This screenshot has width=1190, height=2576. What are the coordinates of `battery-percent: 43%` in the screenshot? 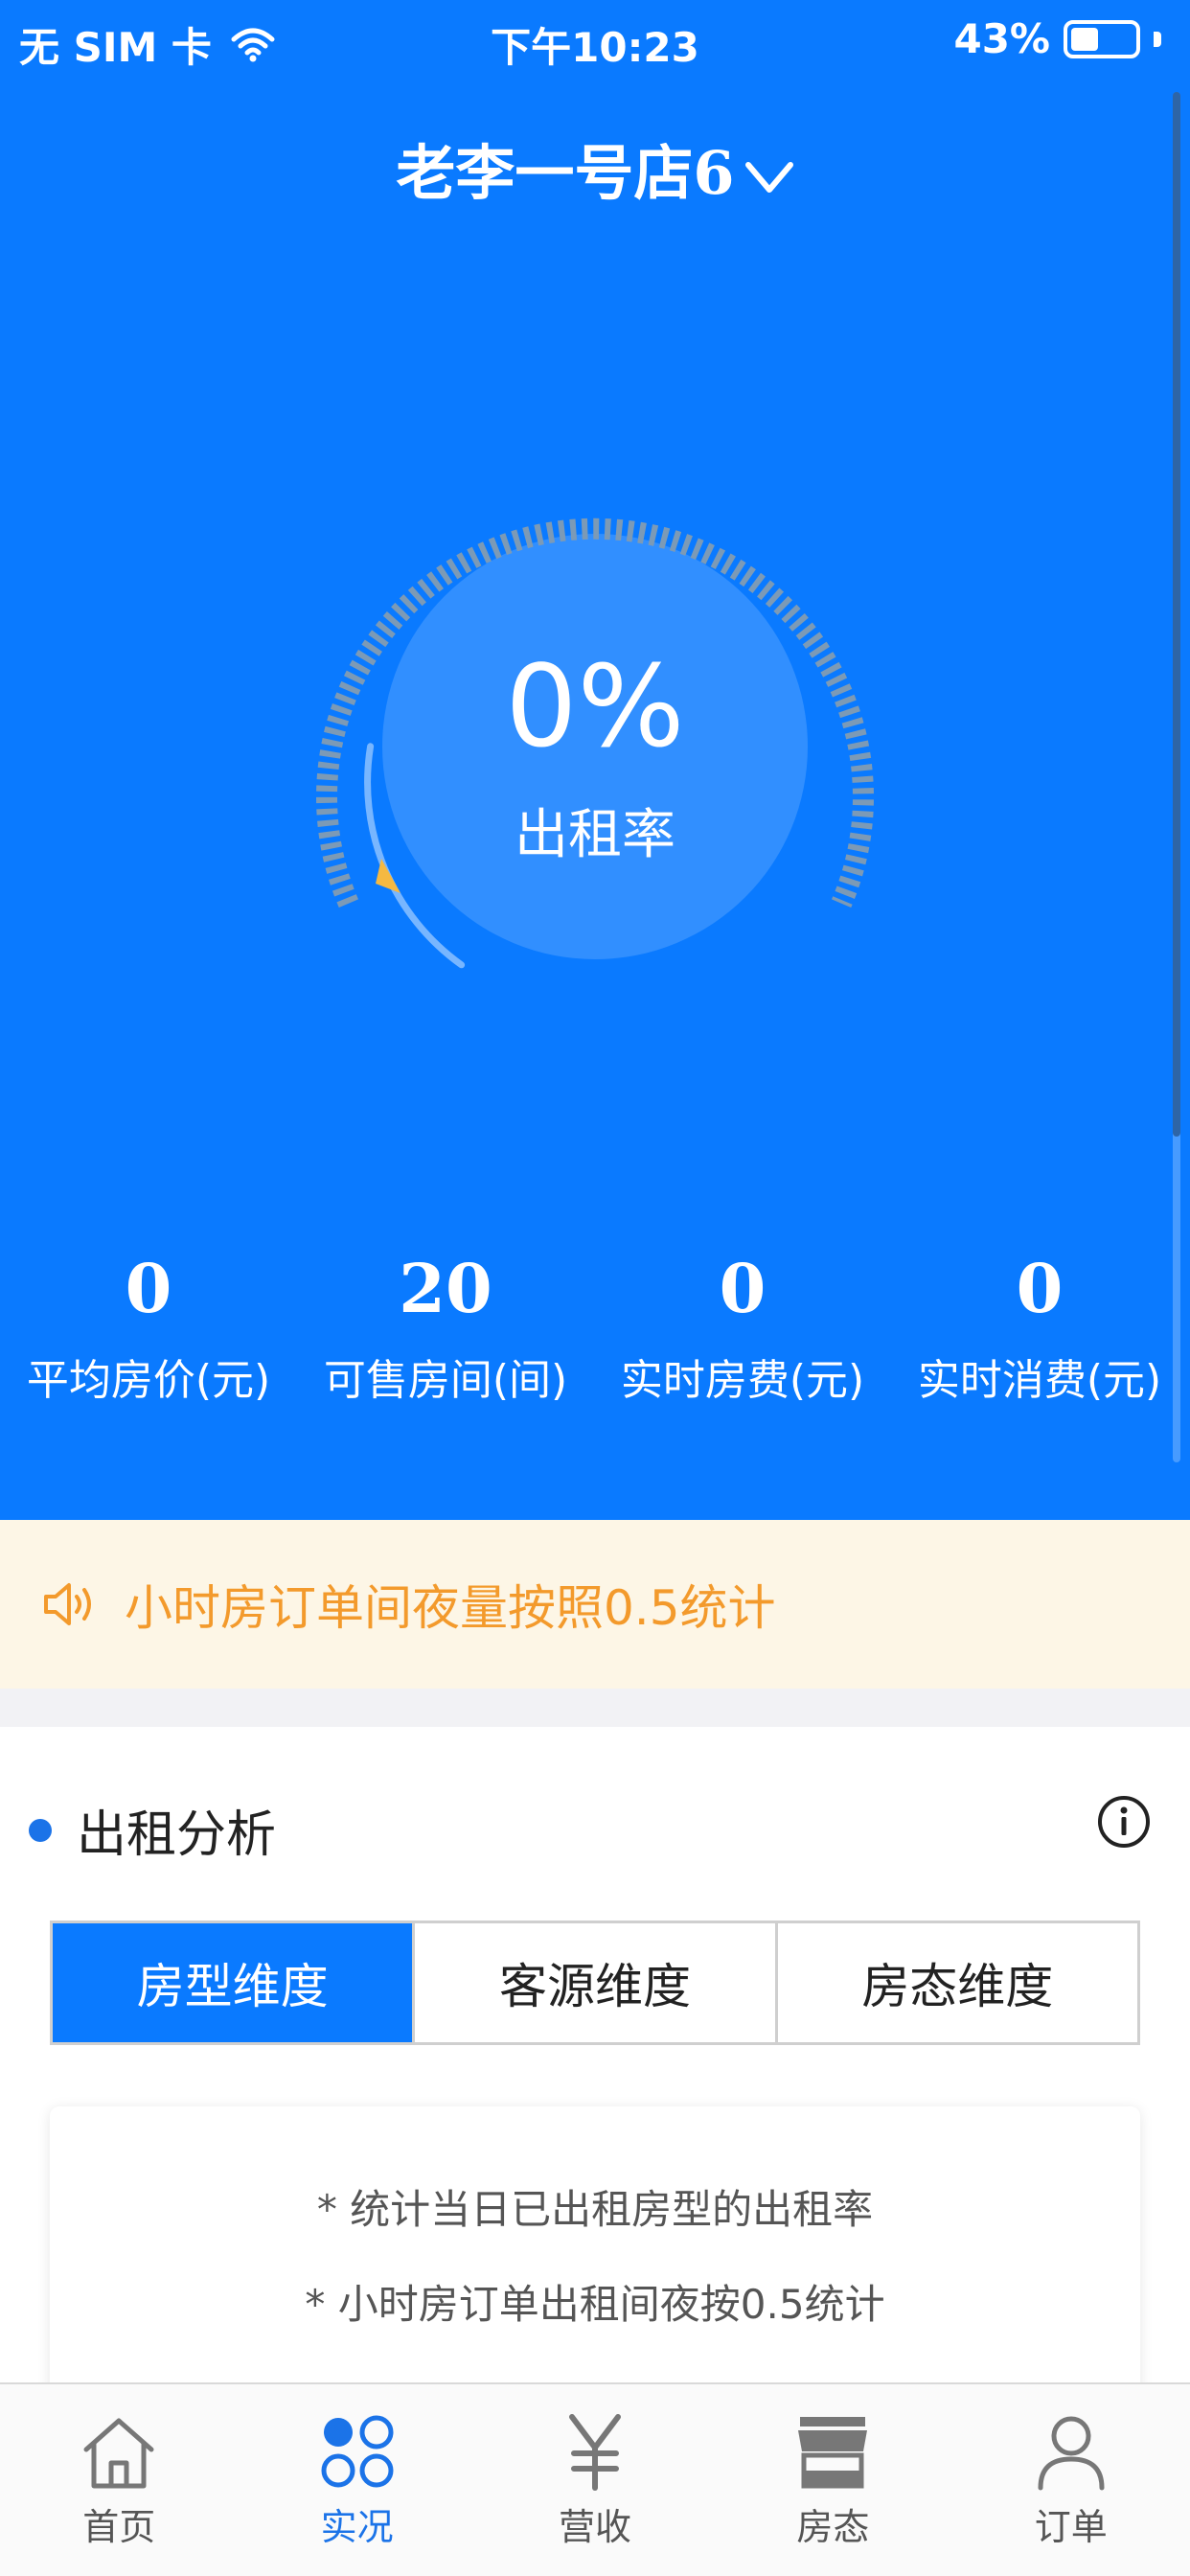 It's located at (1002, 38).